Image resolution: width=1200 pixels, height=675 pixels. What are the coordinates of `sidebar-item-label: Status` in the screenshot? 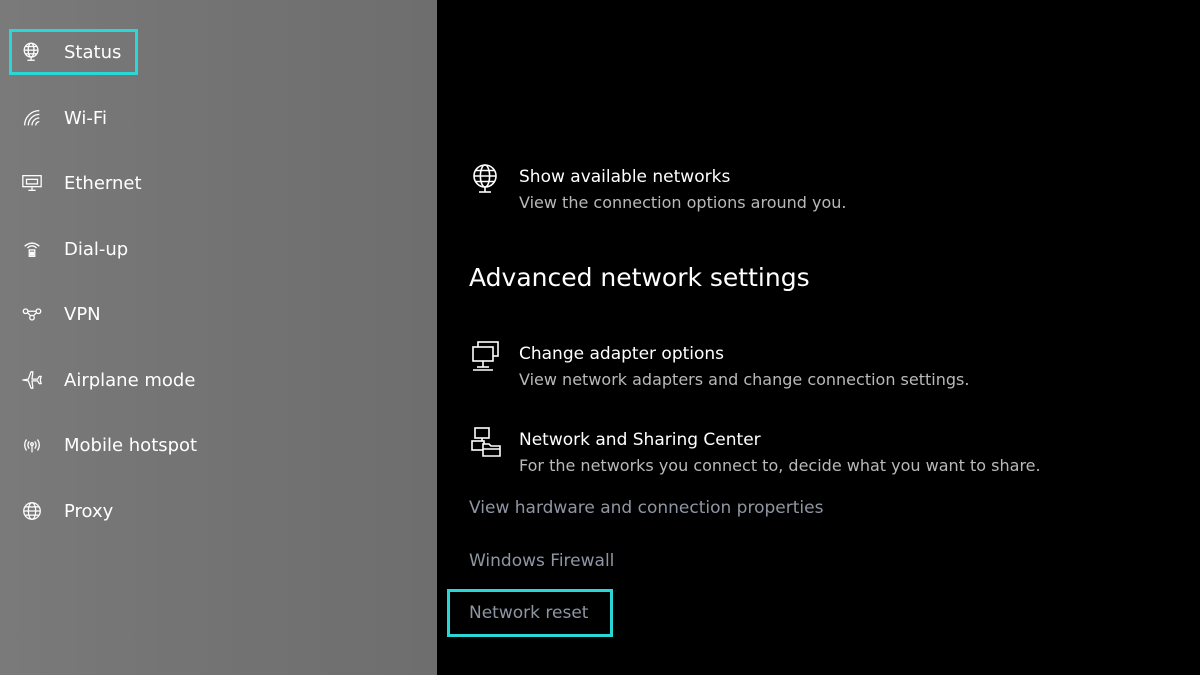 It's located at (93, 52).